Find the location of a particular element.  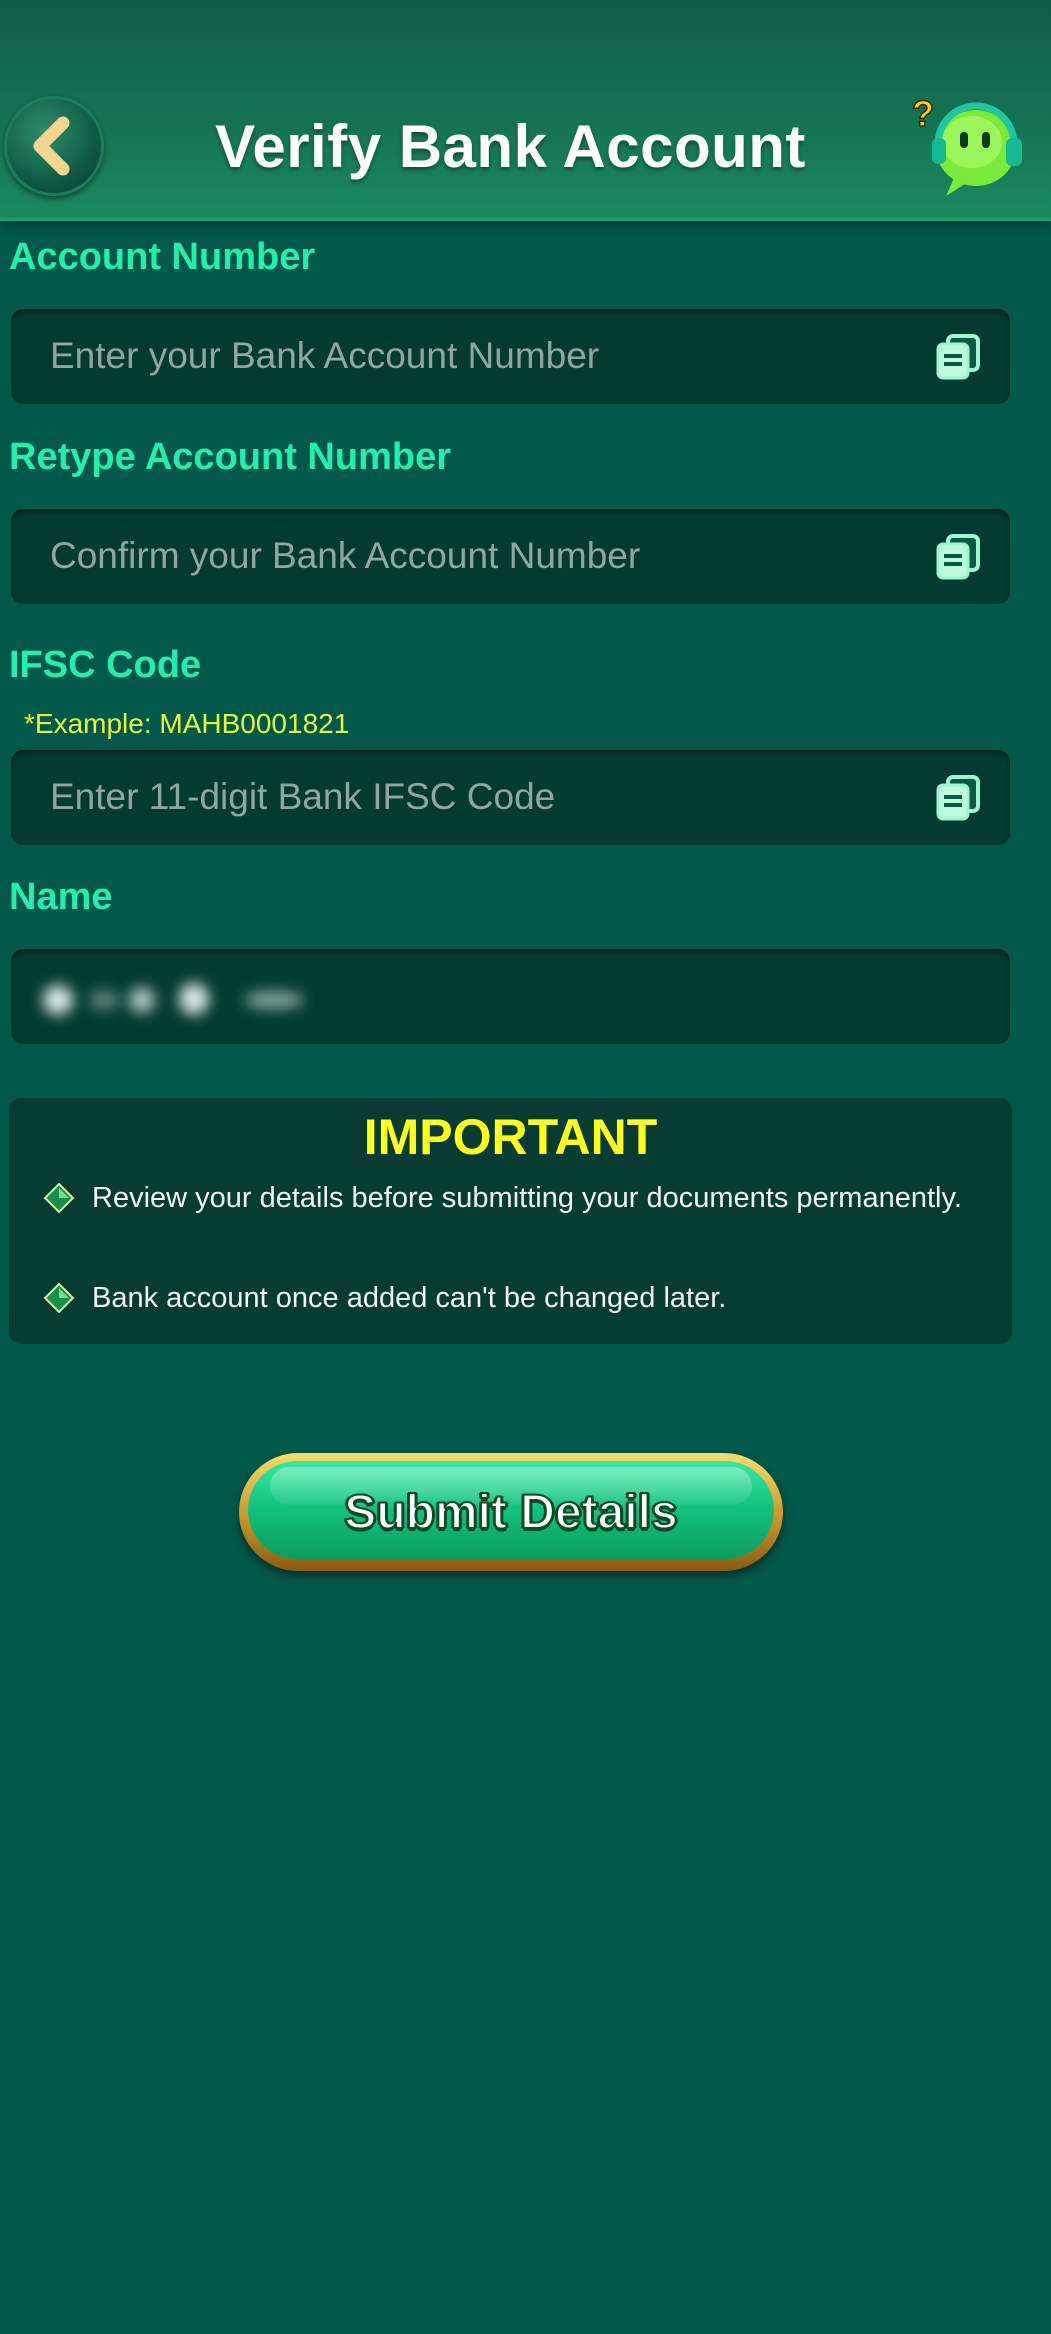

ifsc-example-text: *Example: MAHB0001821 is located at coordinates (187, 723).